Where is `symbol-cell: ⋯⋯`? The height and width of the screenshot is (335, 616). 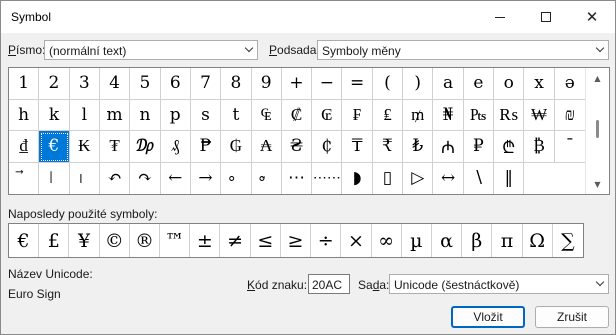
symbol-cell: ⋯⋯ is located at coordinates (327, 178).